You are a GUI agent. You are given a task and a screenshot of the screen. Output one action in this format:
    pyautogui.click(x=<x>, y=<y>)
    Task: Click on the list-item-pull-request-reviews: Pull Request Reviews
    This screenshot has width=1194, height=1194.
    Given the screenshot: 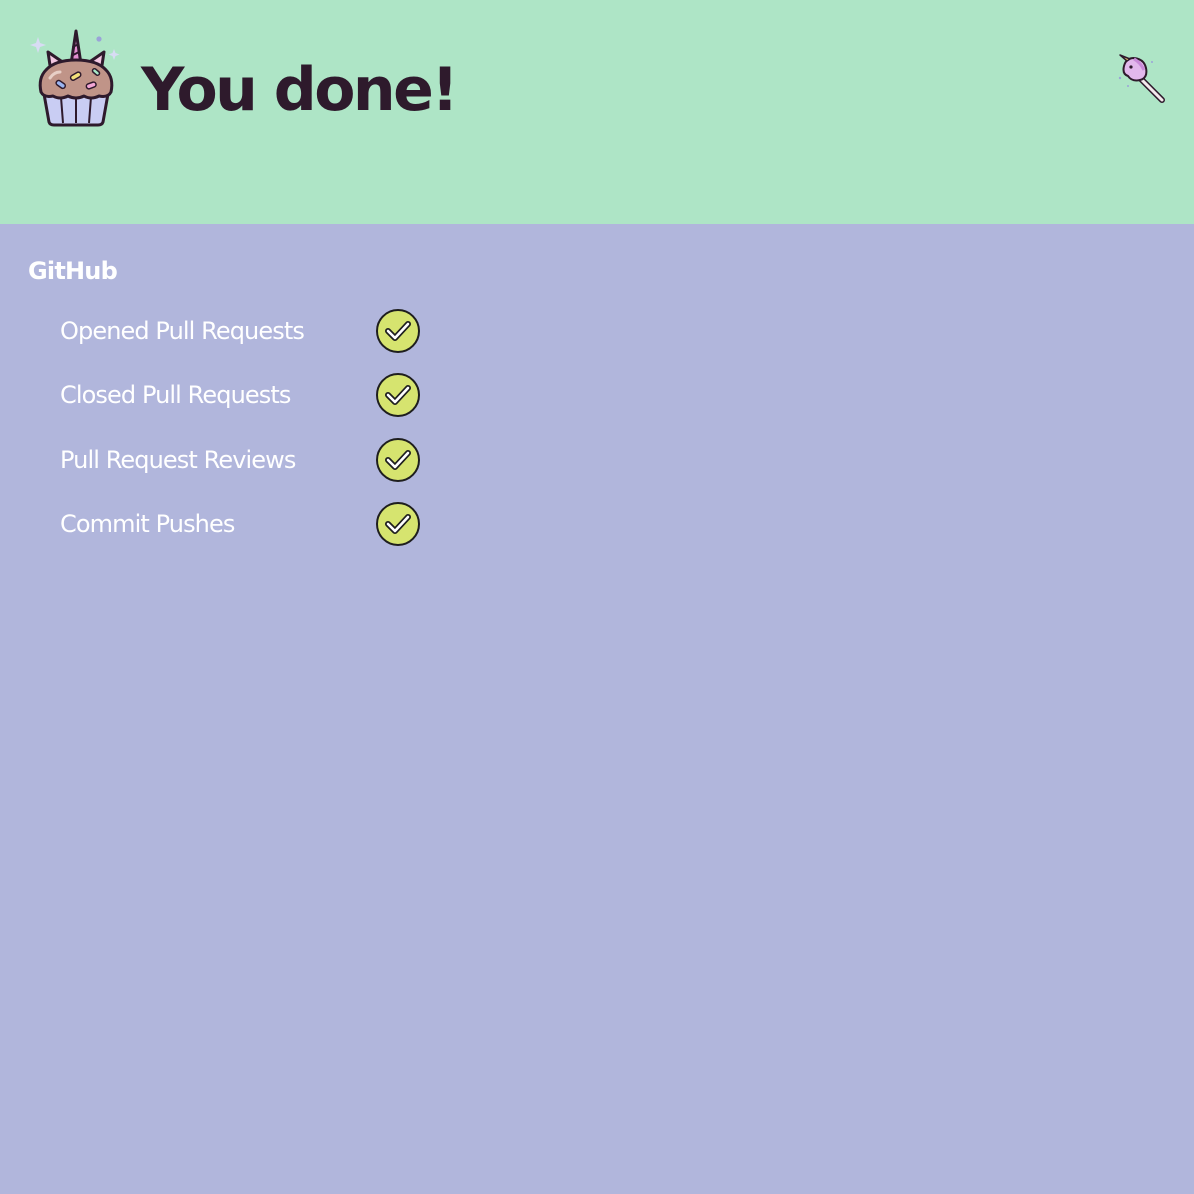 What is the action you would take?
    pyautogui.click(x=245, y=459)
    